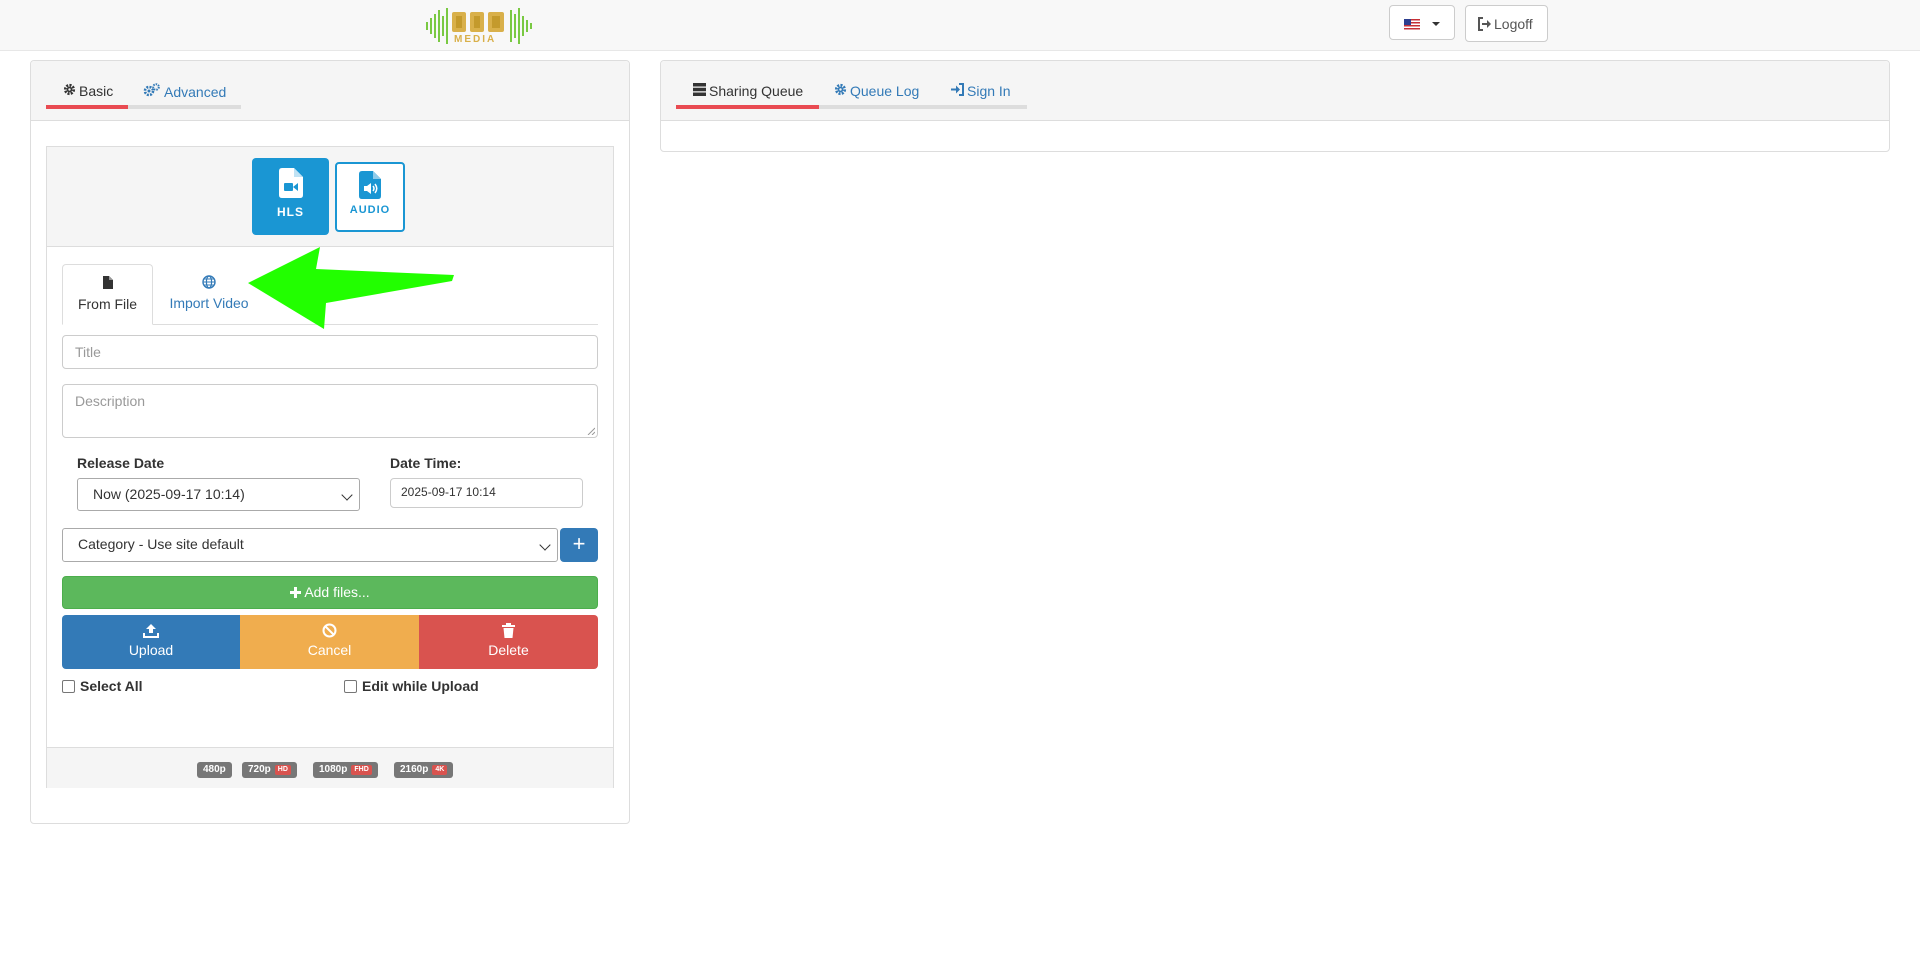 Image resolution: width=1920 pixels, height=953 pixels. What do you see at coordinates (330, 411) in the screenshot?
I see `description-textarea: Description` at bounding box center [330, 411].